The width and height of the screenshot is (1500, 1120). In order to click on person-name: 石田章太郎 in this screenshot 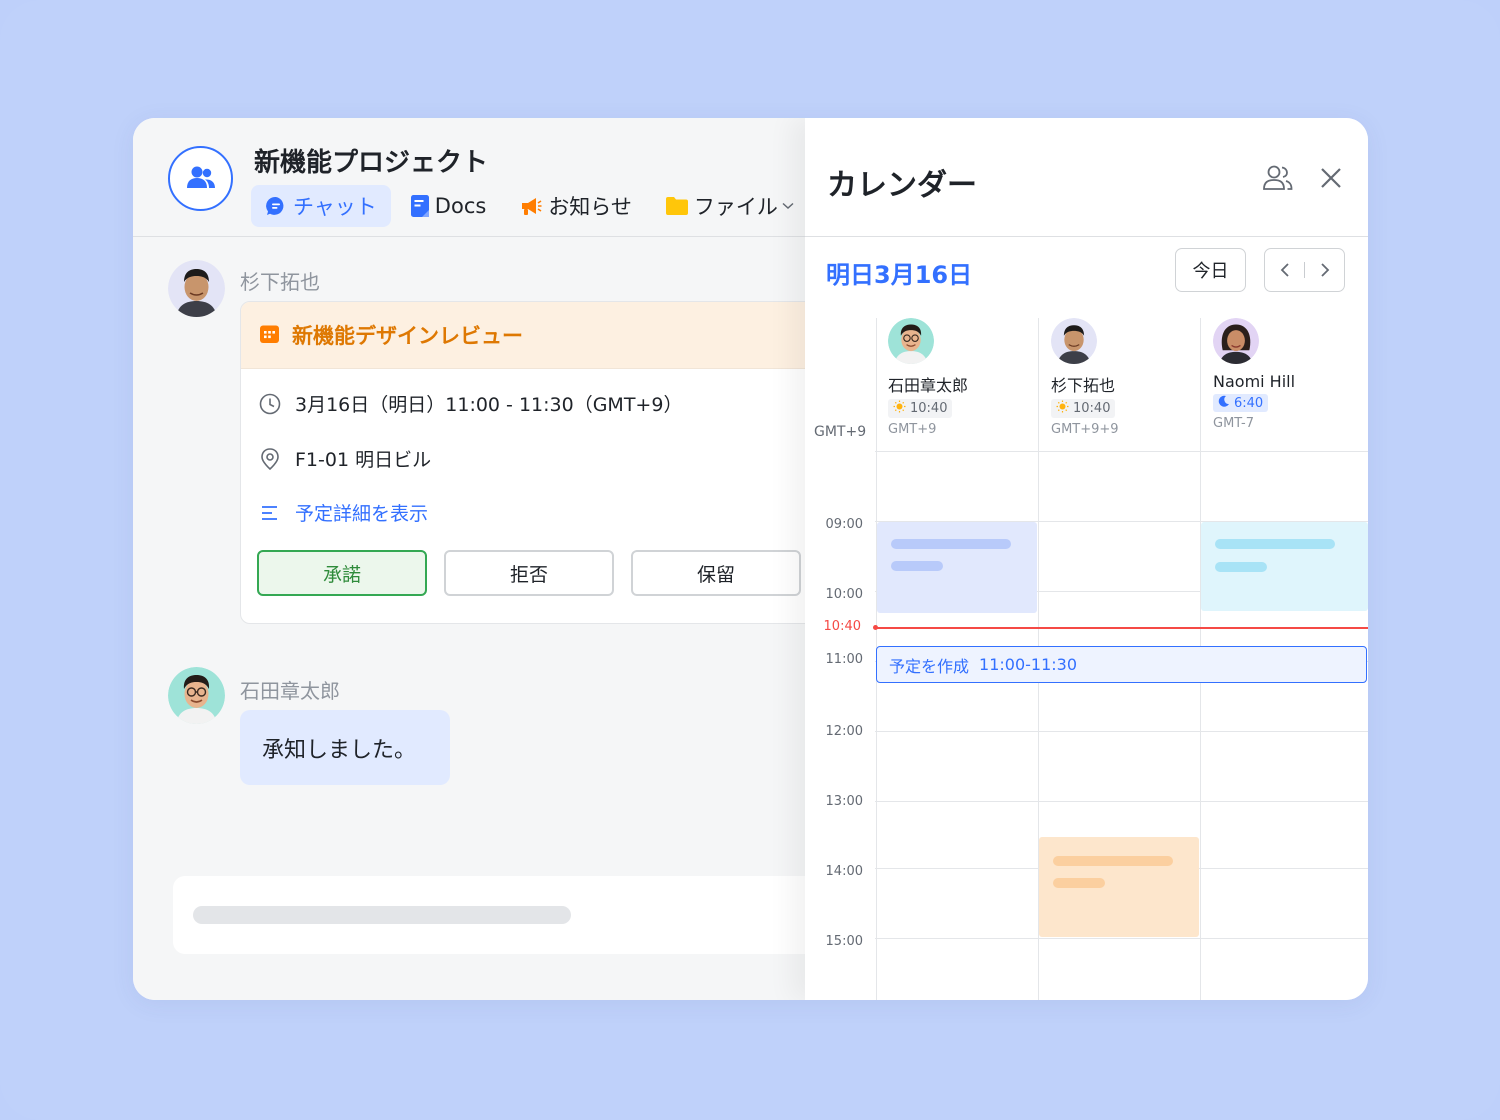, I will do `click(928, 385)`.